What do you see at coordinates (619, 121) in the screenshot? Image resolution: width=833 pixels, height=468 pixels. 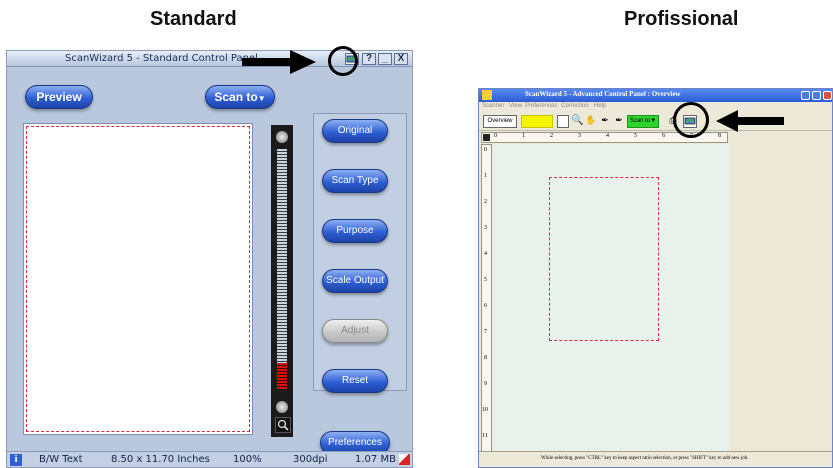 I see `pencil-icon: ✒` at bounding box center [619, 121].